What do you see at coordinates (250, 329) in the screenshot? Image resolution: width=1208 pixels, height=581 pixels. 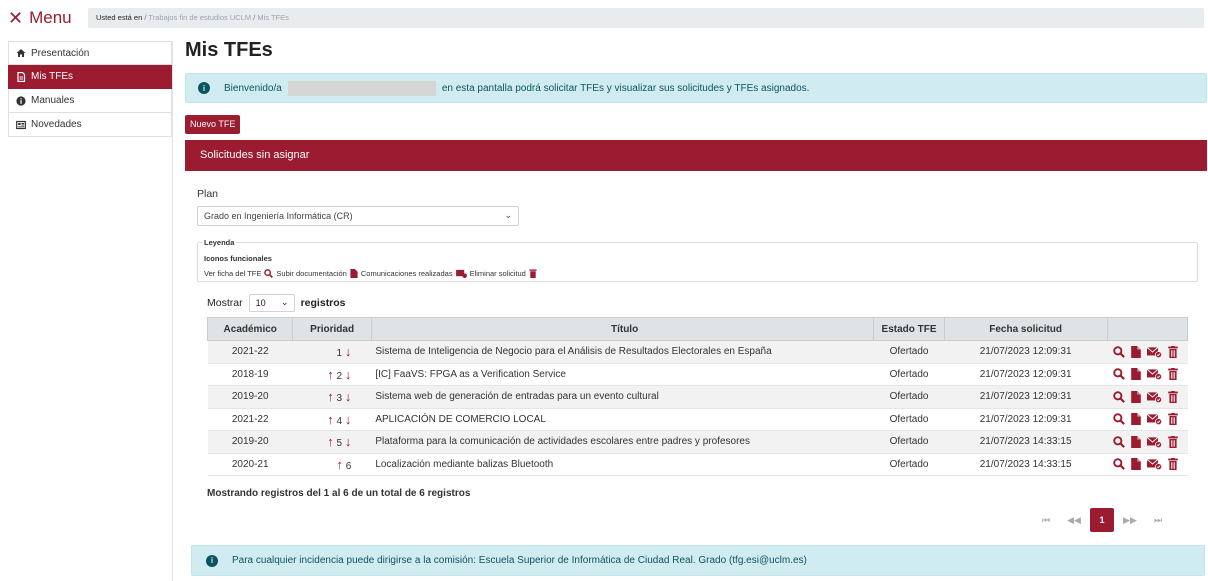 I see `column-header-academico: Académico` at bounding box center [250, 329].